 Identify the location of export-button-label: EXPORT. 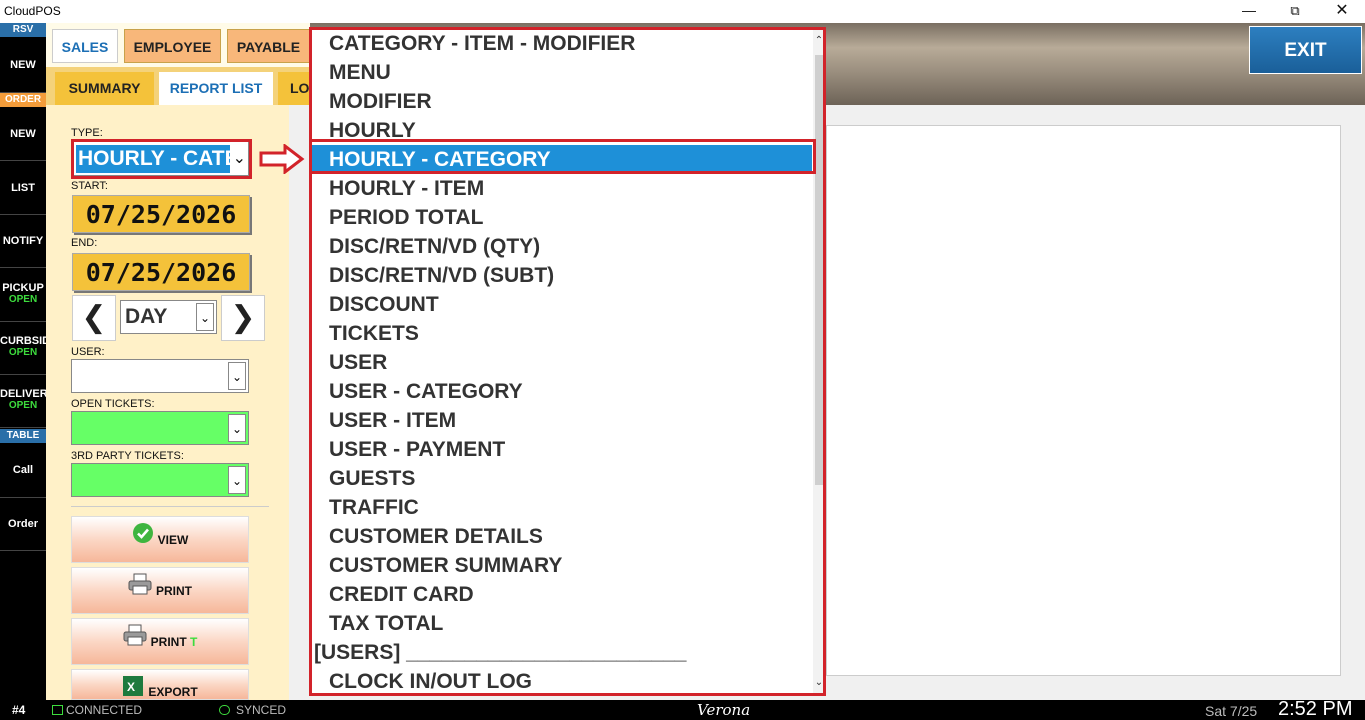
(173, 692).